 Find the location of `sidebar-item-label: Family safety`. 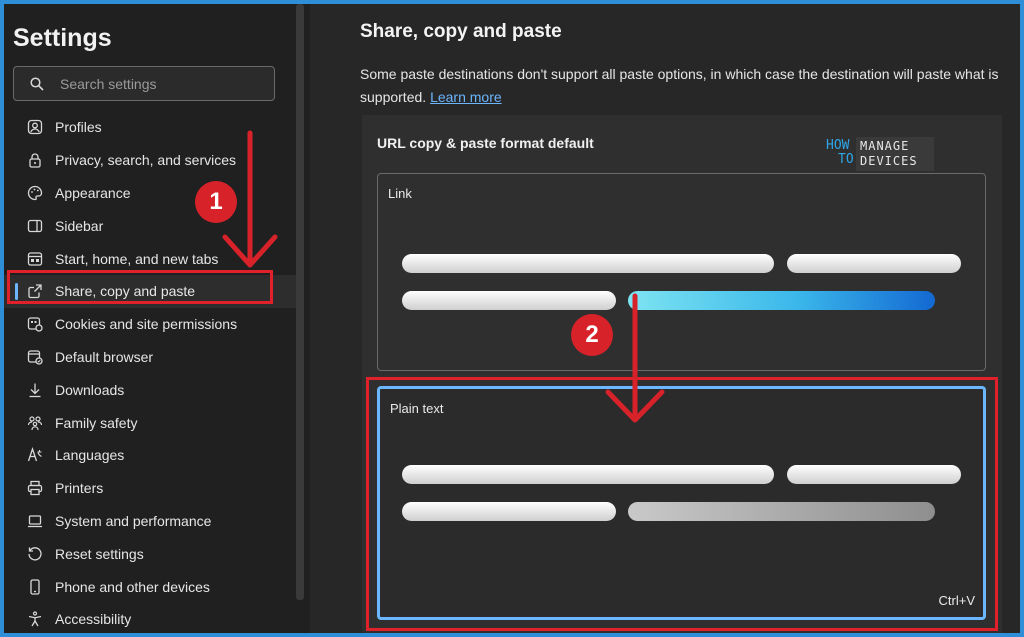

sidebar-item-label: Family safety is located at coordinates (96, 422).